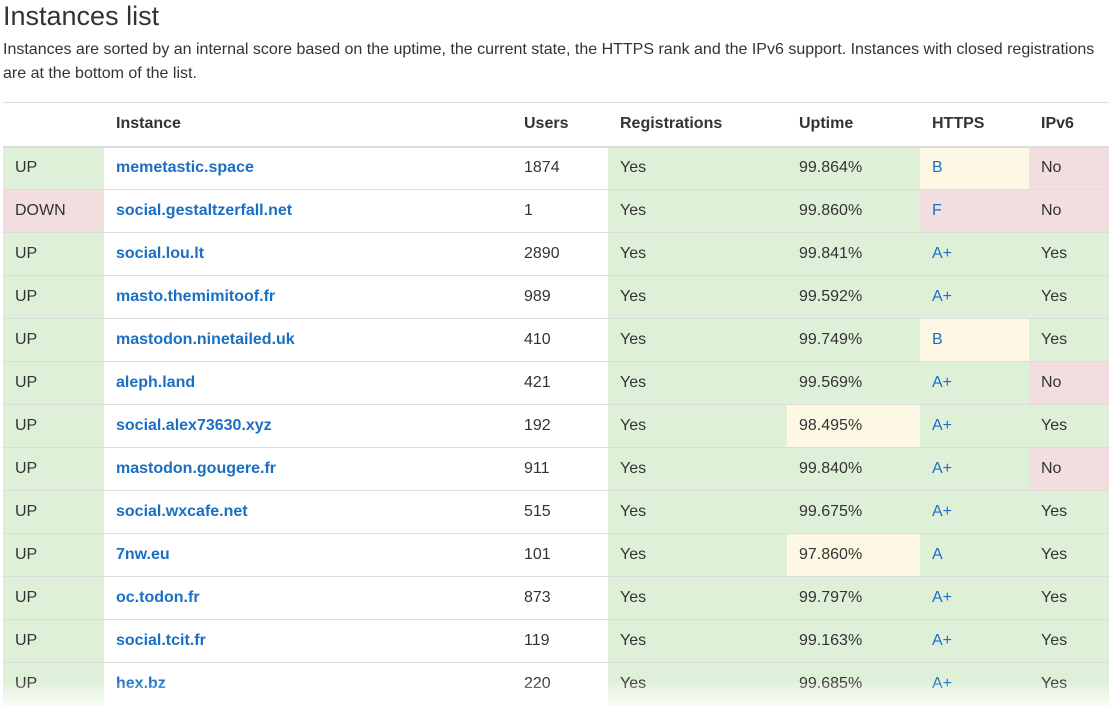 The width and height of the screenshot is (1109, 706). What do you see at coordinates (853, 598) in the screenshot?
I see `uptime-cell: 99.797%` at bounding box center [853, 598].